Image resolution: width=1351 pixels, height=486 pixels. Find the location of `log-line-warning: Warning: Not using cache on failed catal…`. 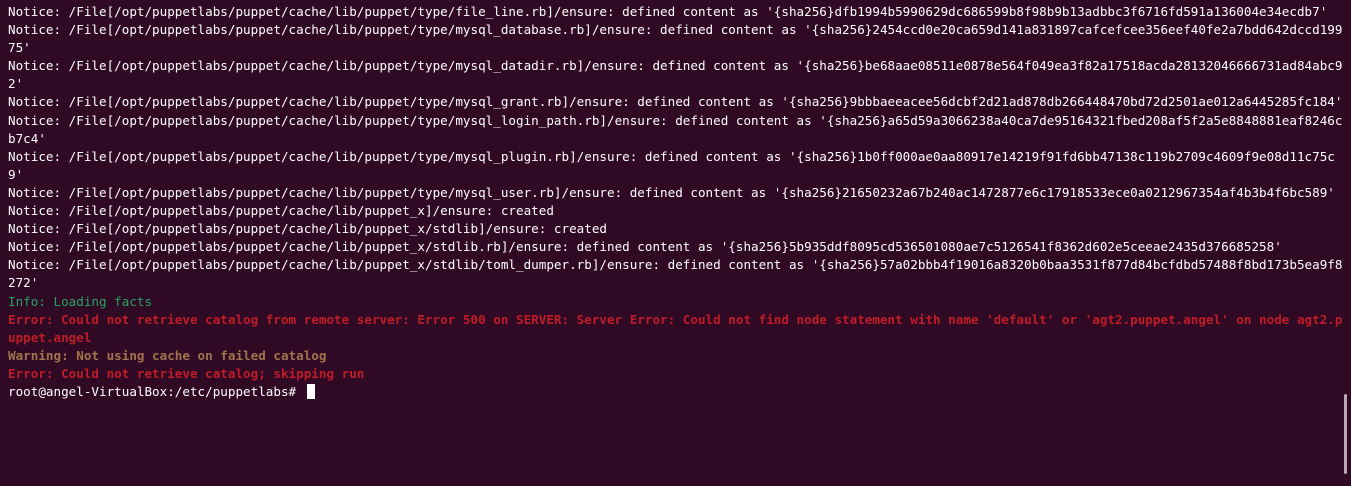

log-line-warning: Warning: Not using cache on failed catal… is located at coordinates (167, 355).